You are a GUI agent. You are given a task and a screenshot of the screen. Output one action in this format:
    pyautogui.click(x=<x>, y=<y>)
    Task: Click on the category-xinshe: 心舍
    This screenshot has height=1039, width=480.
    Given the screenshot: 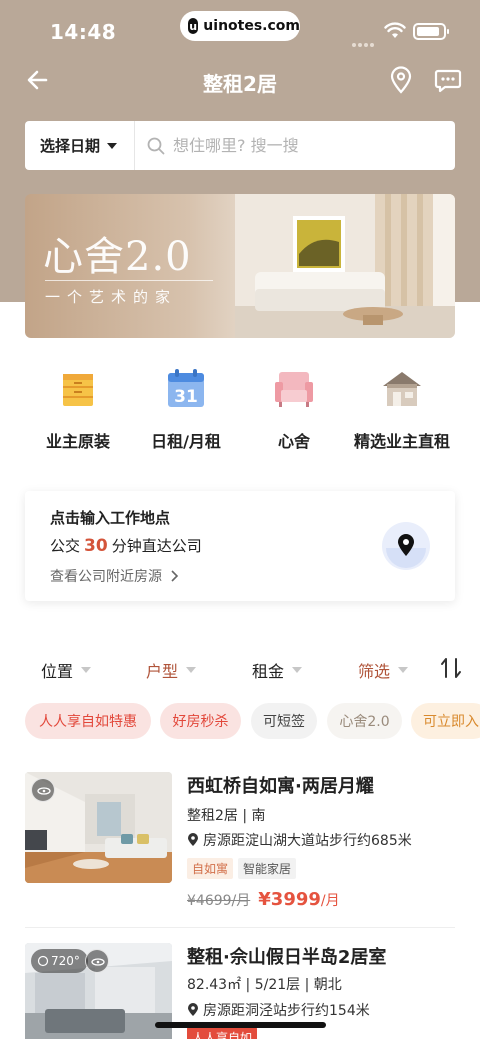 What is the action you would take?
    pyautogui.click(x=294, y=409)
    